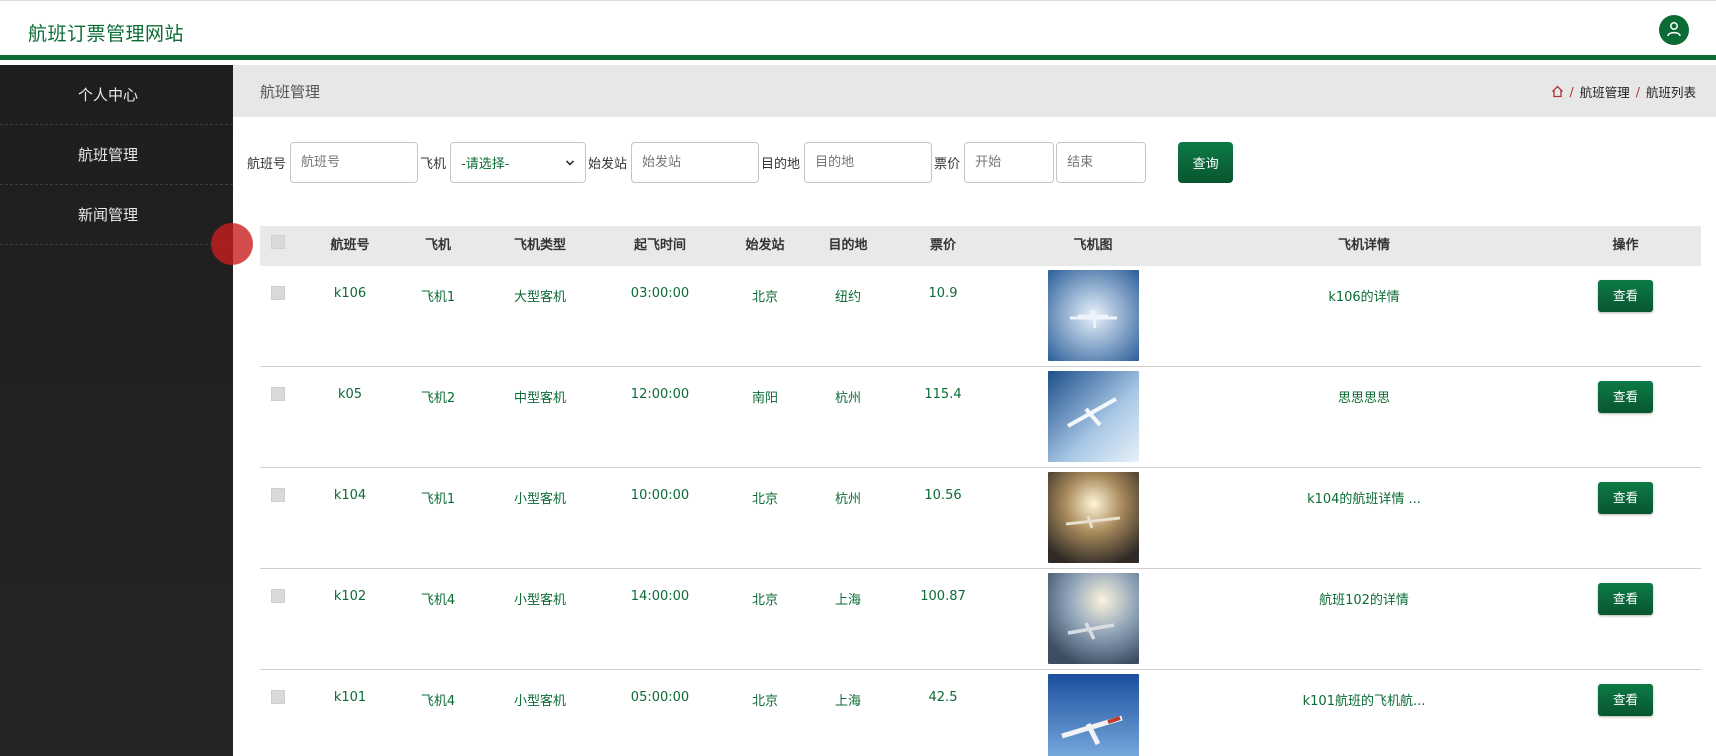 The height and width of the screenshot is (756, 1716). I want to click on chevron-down-icon, so click(570, 162).